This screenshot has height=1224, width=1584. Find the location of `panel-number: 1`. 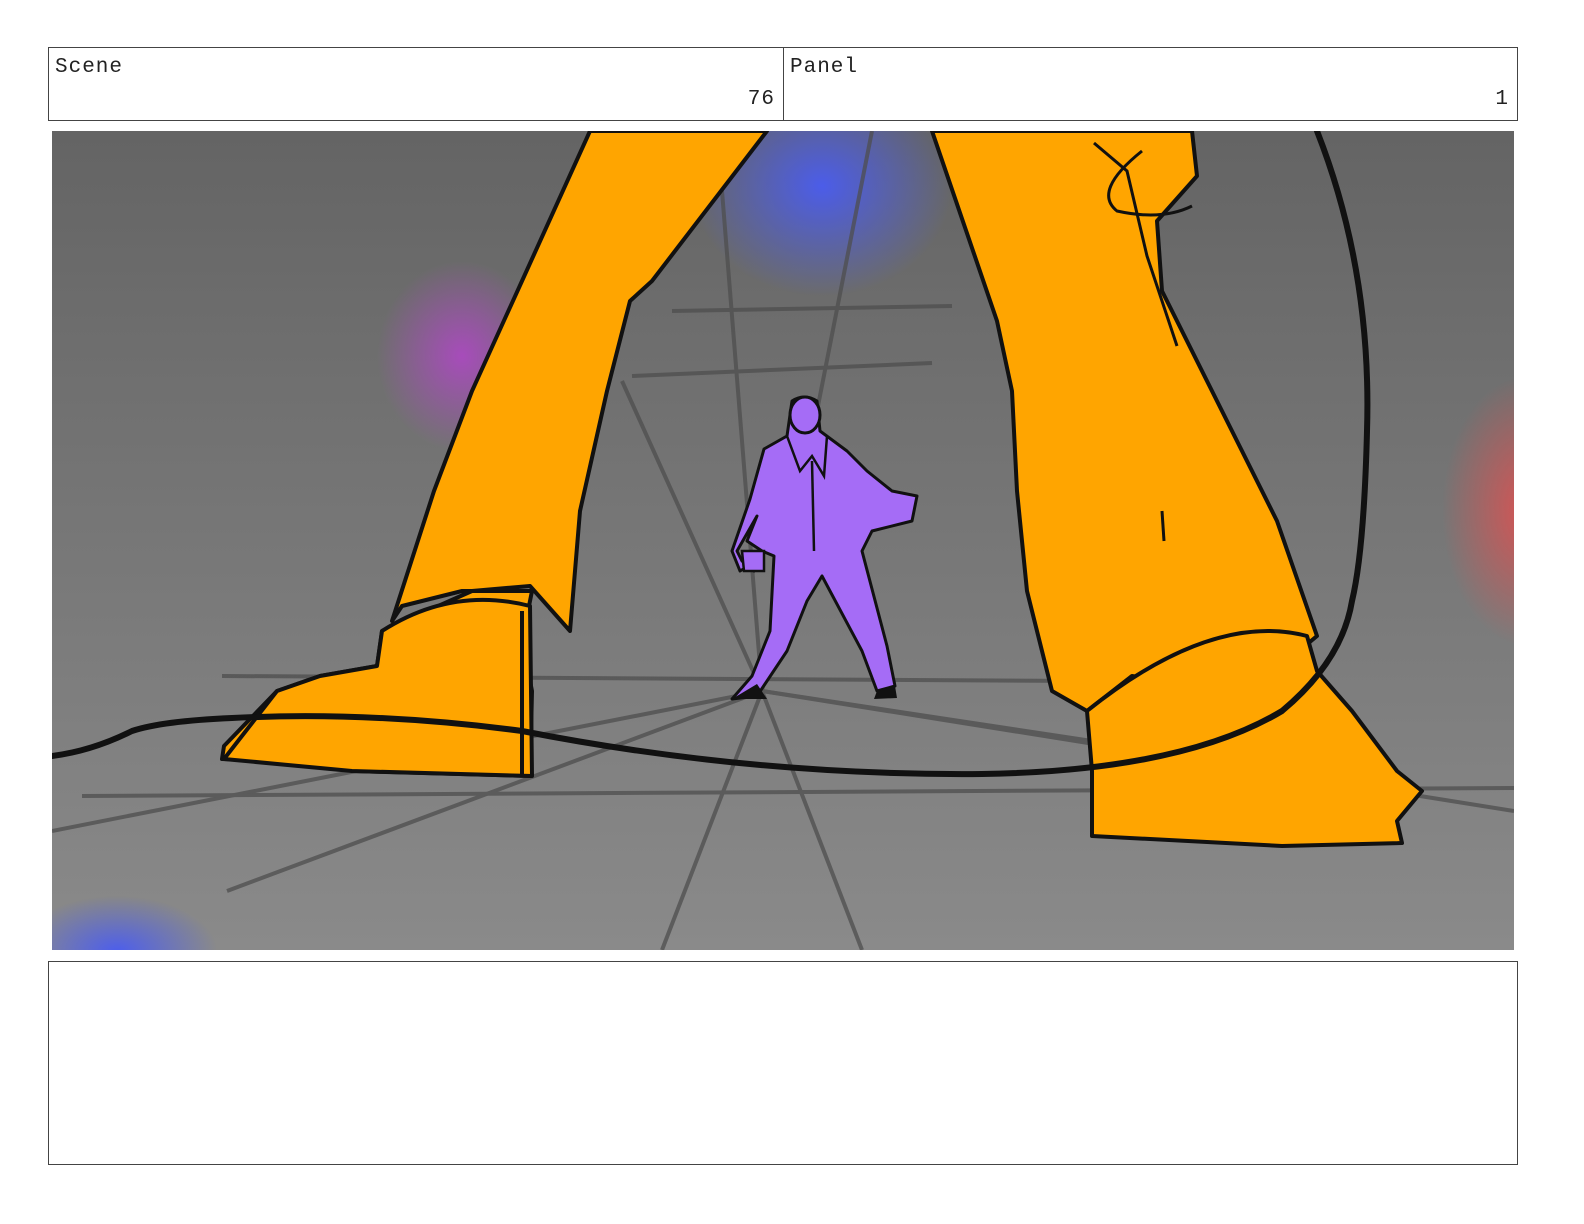

panel-number: 1 is located at coordinates (1502, 99).